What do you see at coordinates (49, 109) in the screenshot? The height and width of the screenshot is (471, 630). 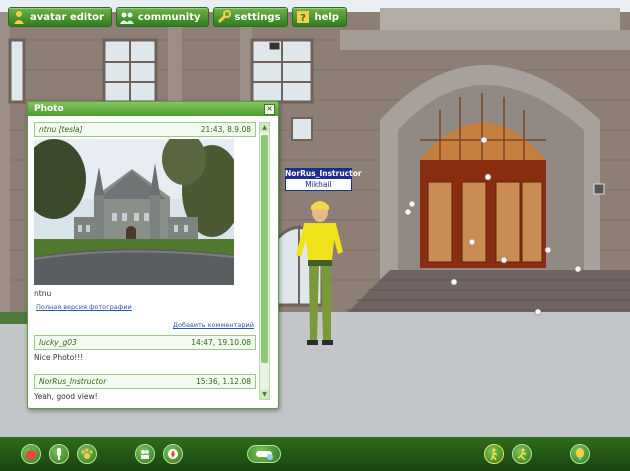 I see `photo-window-title: Photo` at bounding box center [49, 109].